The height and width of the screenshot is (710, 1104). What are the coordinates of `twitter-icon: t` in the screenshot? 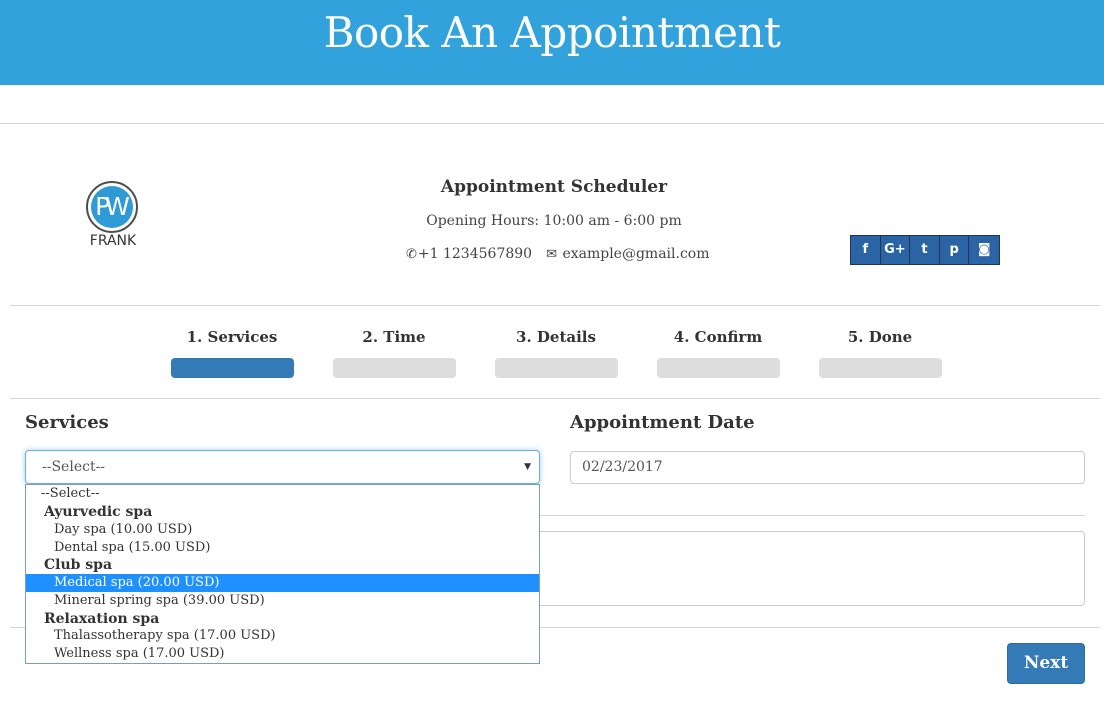 It's located at (925, 250).